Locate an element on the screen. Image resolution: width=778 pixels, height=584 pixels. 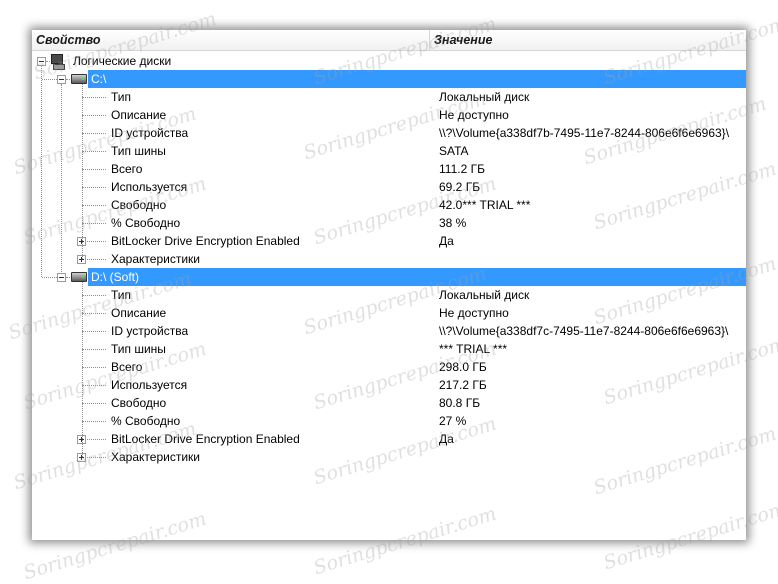
tree-node-property: Используется 217.2 ГБ is located at coordinates (389, 385).